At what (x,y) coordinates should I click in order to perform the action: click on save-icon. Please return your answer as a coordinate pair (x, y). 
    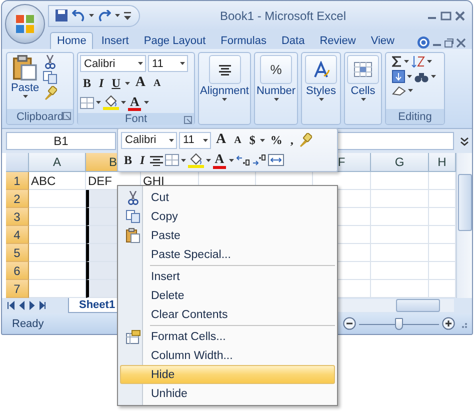
    Looking at the image, I should click on (61, 15).